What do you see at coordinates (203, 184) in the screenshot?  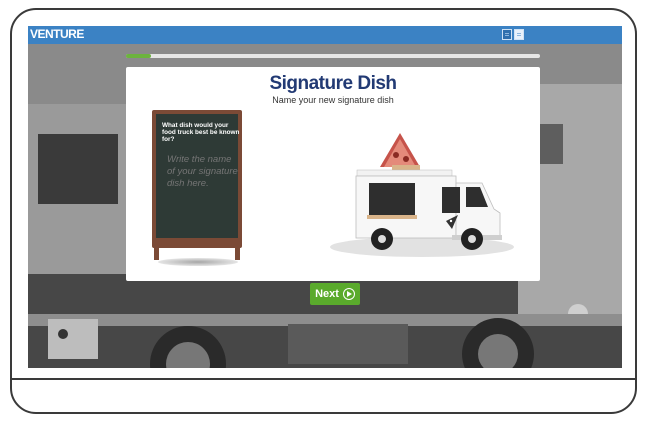 I see `signature-dish-input` at bounding box center [203, 184].